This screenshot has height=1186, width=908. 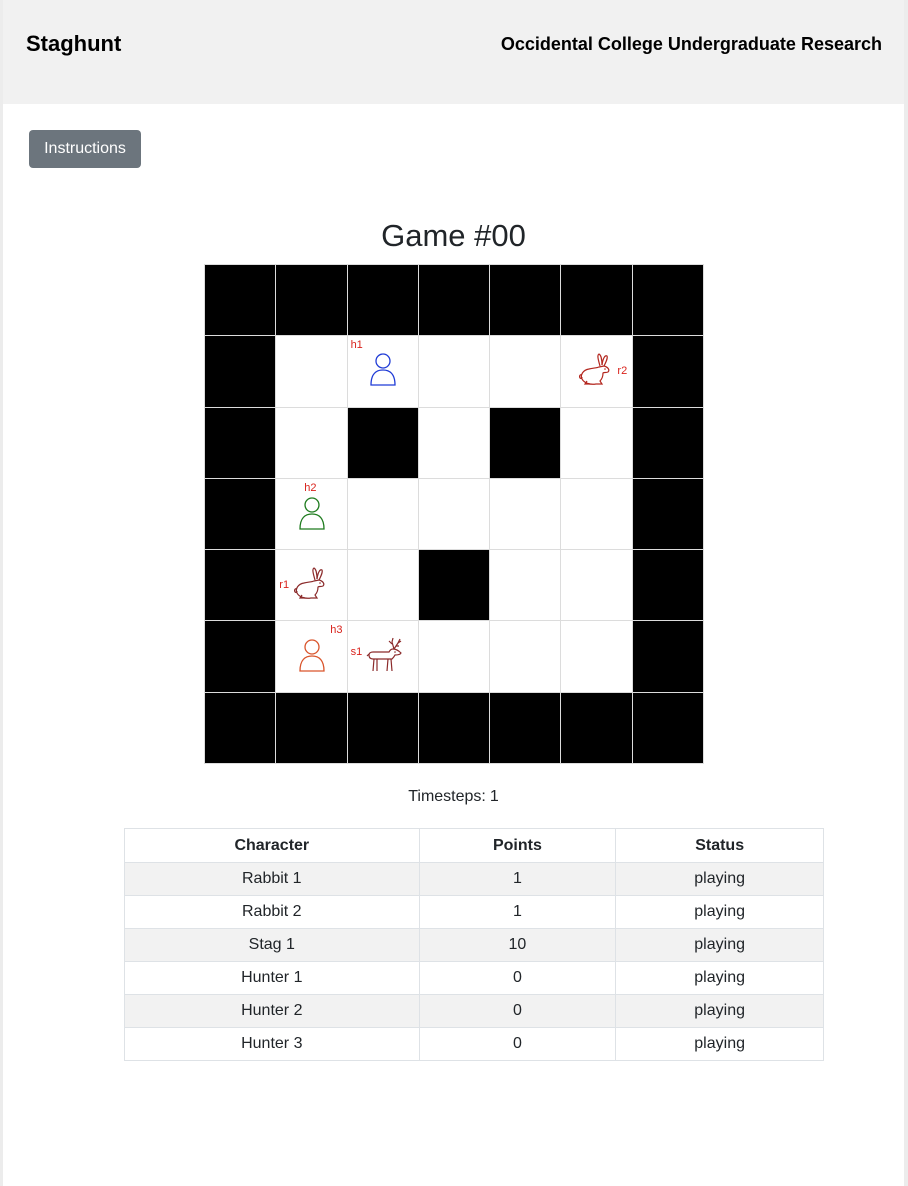 I want to click on character-cell: Stag 1, so click(x=272, y=945).